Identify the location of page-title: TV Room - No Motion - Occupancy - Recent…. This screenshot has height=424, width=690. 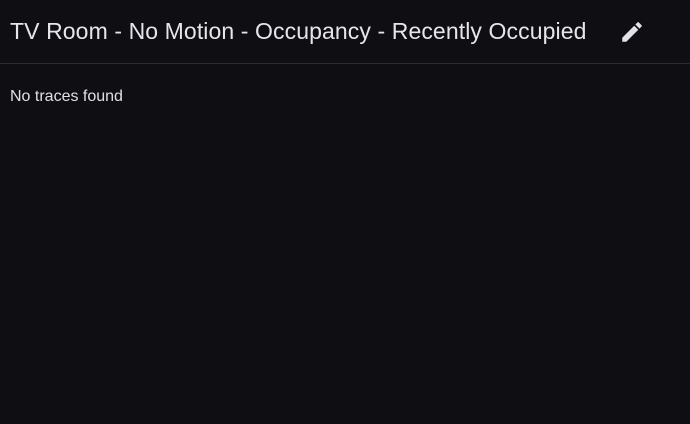
(298, 31).